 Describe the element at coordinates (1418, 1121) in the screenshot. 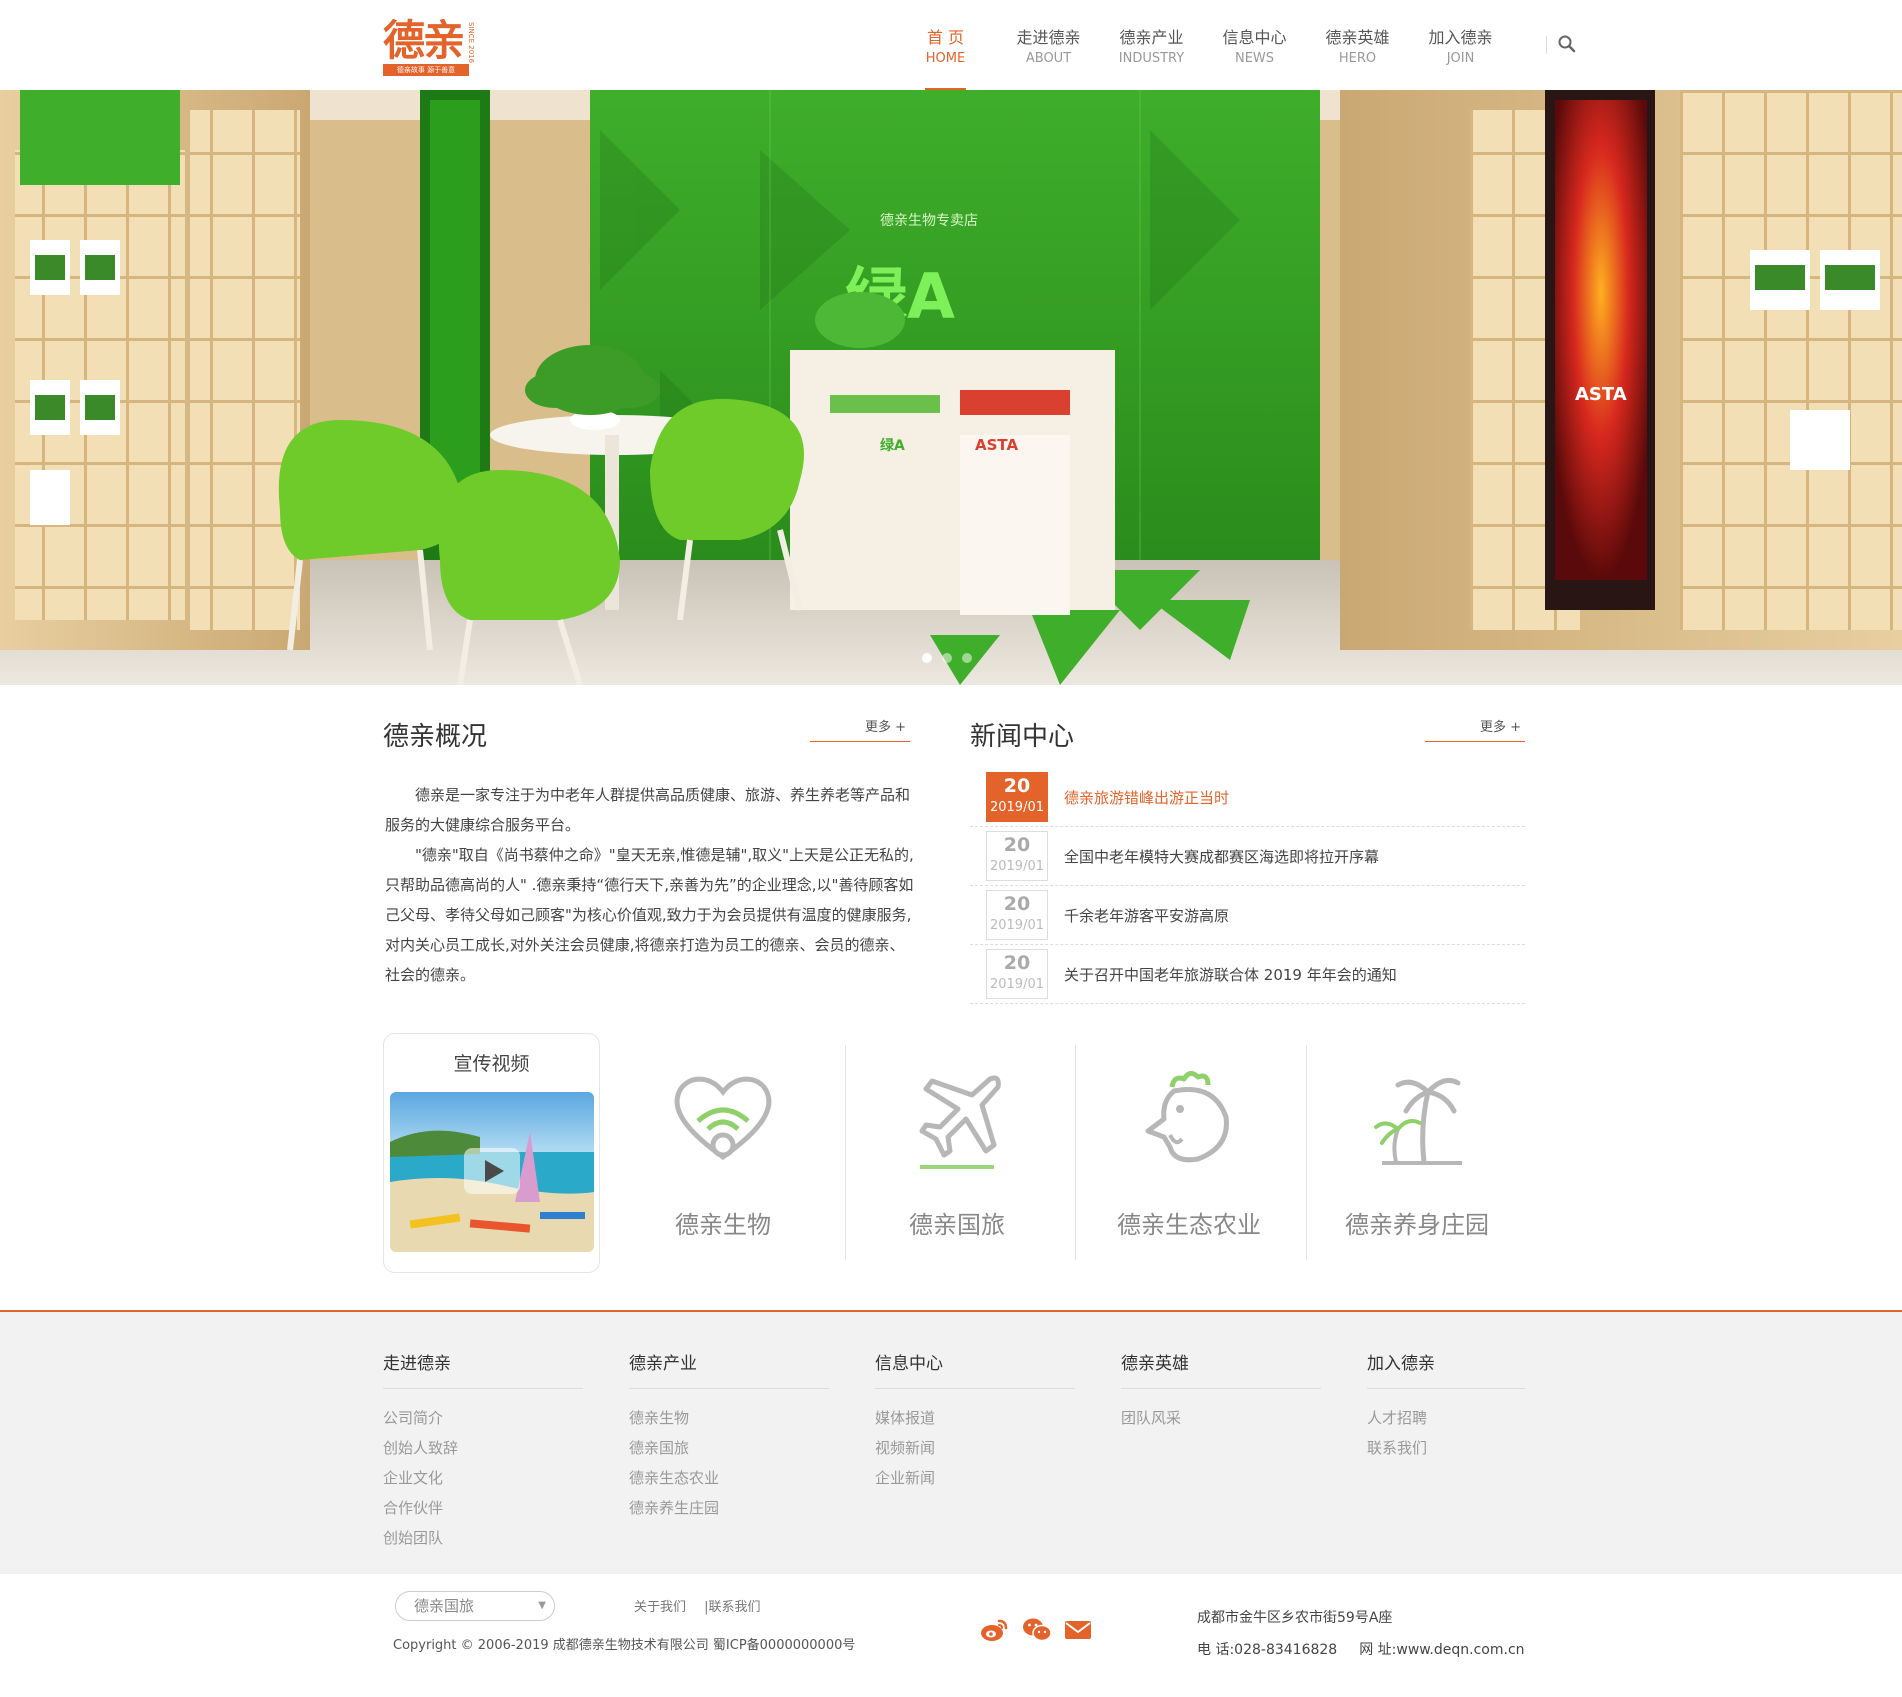

I see `palm-tree-icon` at that location.